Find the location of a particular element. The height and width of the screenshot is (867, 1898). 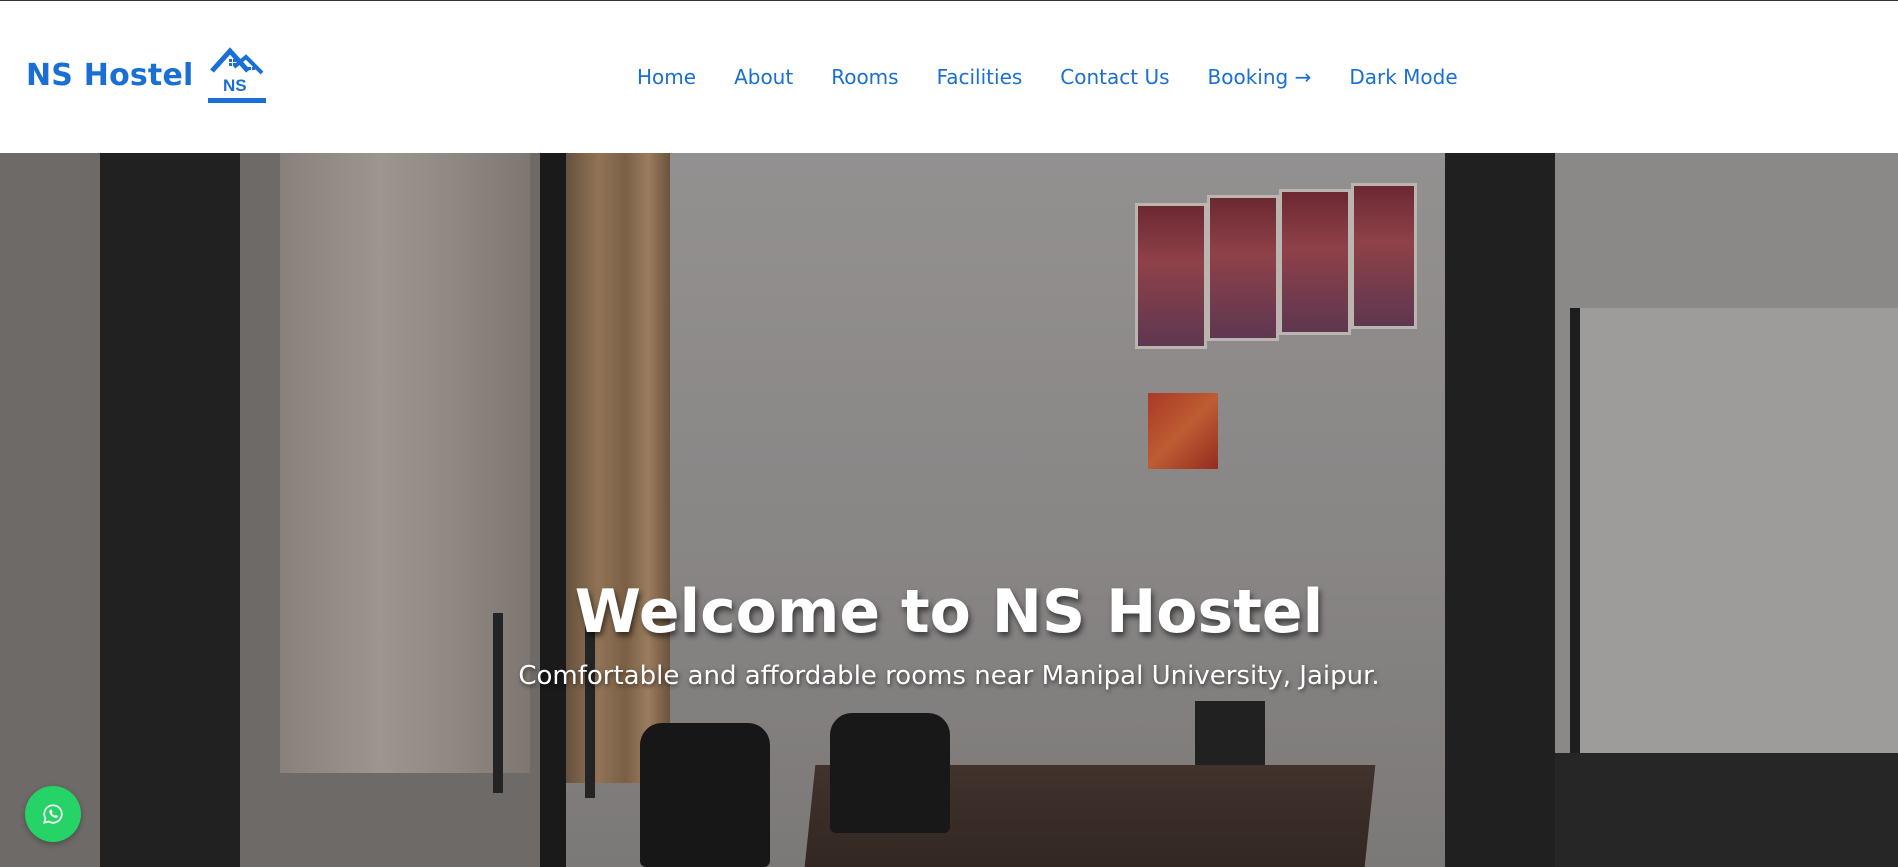

logo-text: NS is located at coordinates (235, 85).